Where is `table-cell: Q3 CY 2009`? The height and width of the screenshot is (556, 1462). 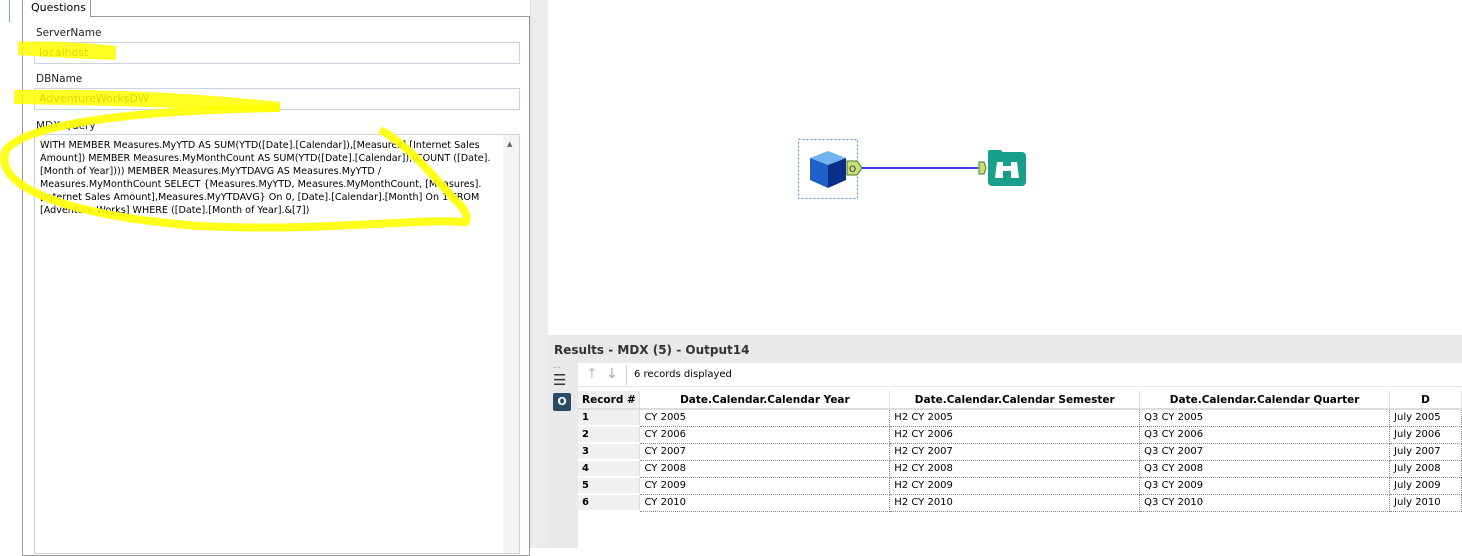 table-cell: Q3 CY 2009 is located at coordinates (1265, 486).